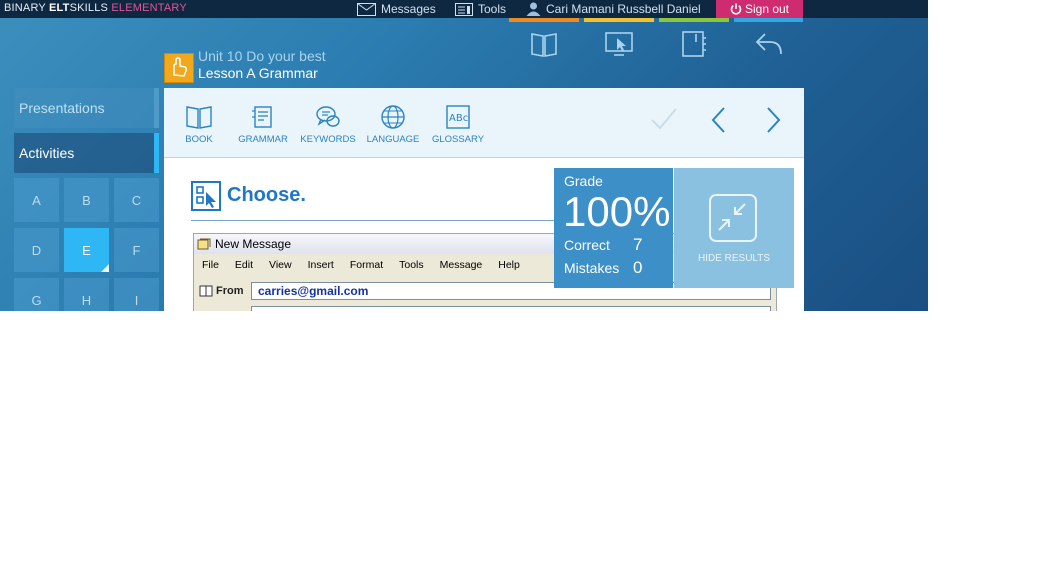 This screenshot has height=588, width=1055. I want to click on tools-icon, so click(464, 9).